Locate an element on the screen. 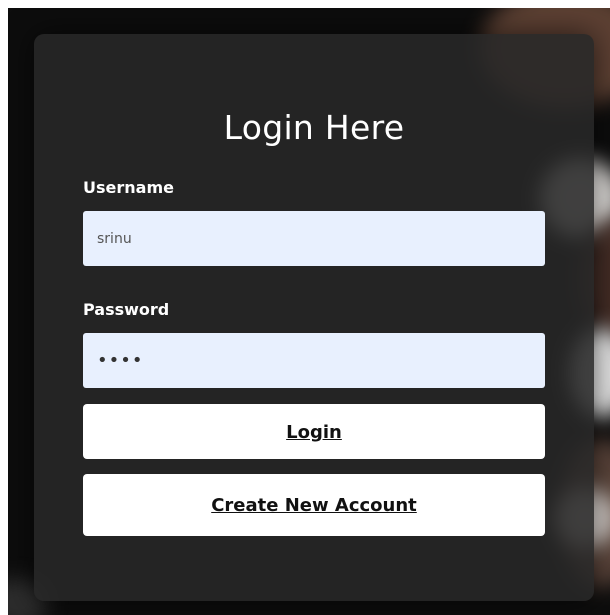 The height and width of the screenshot is (615, 610). password-input is located at coordinates (314, 360).